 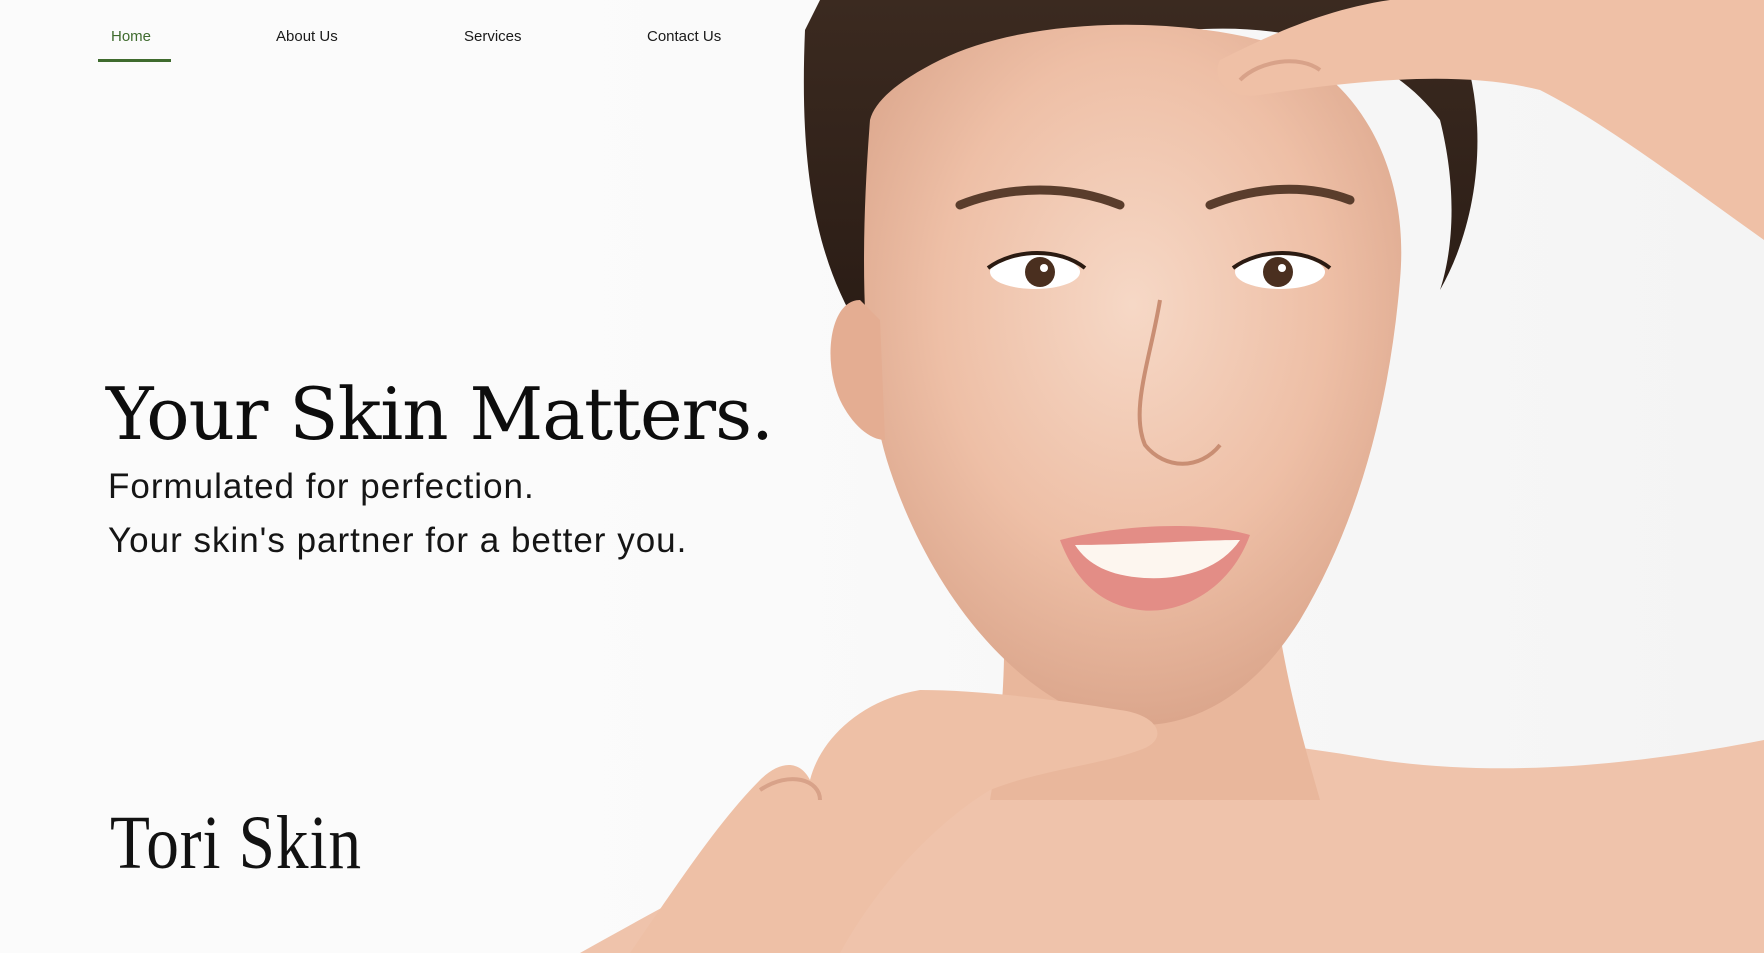 What do you see at coordinates (134, 60) in the screenshot?
I see `active-nav-indicator` at bounding box center [134, 60].